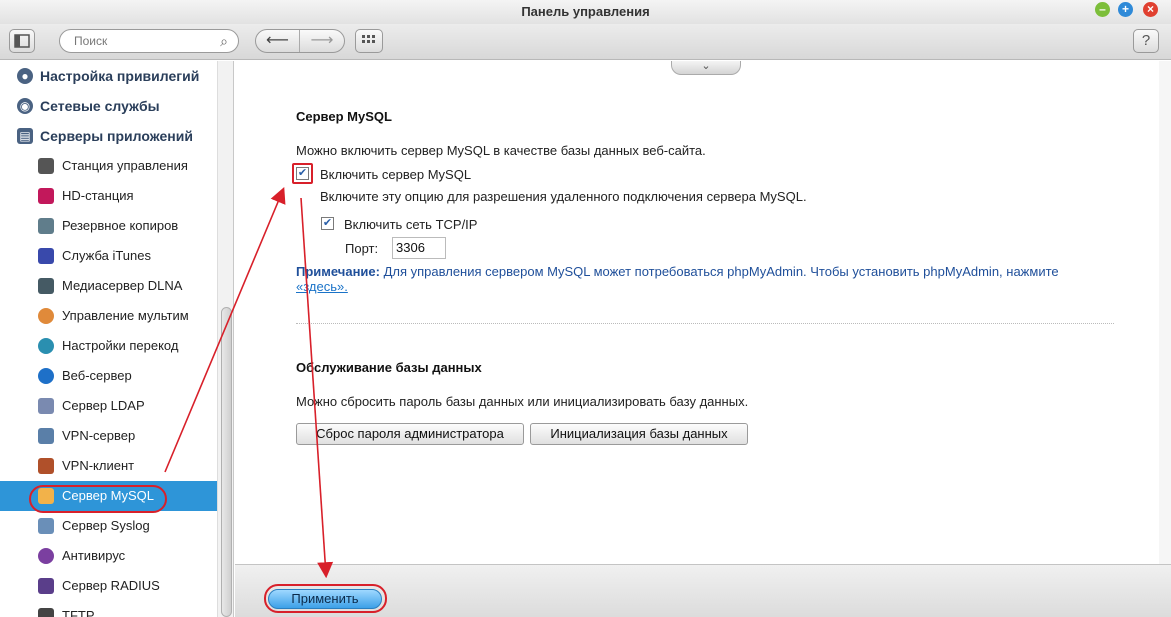 The image size is (1171, 617). What do you see at coordinates (122, 285) in the screenshot?
I see `sidebar-item-label: Медиасервер DLNA` at bounding box center [122, 285].